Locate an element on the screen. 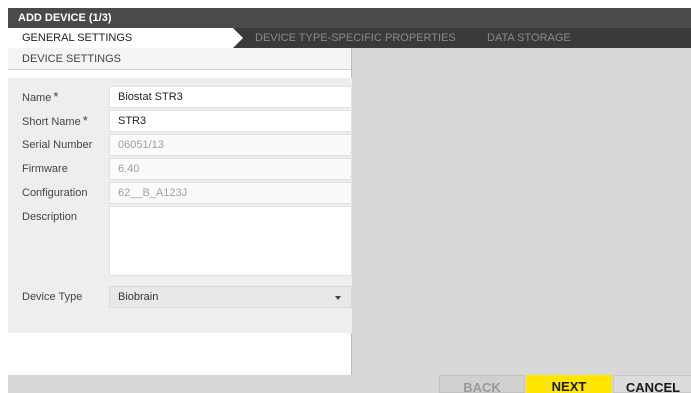 The height and width of the screenshot is (393, 691). cancel-button: CANCEL is located at coordinates (652, 384).